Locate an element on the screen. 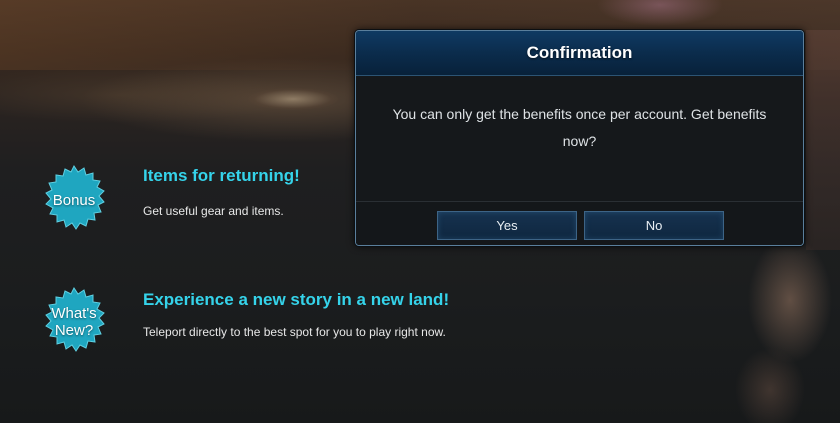  whats-new-badge-line2: New? is located at coordinates (74, 330).